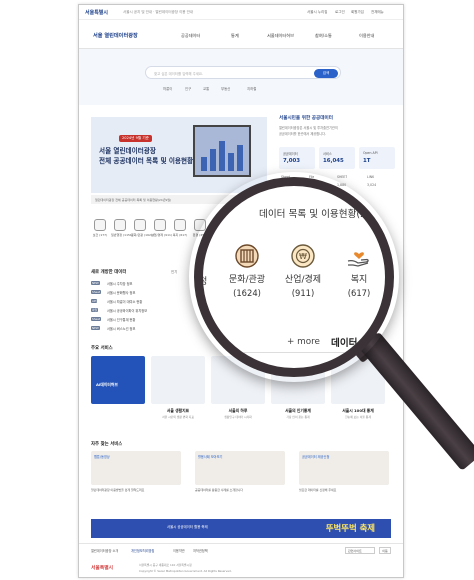 This screenshot has height=580, width=474. What do you see at coordinates (179, 74) in the screenshot?
I see `search-placeholder: 찾고 싶은 데이터를 입력해 주세요.` at bounding box center [179, 74].